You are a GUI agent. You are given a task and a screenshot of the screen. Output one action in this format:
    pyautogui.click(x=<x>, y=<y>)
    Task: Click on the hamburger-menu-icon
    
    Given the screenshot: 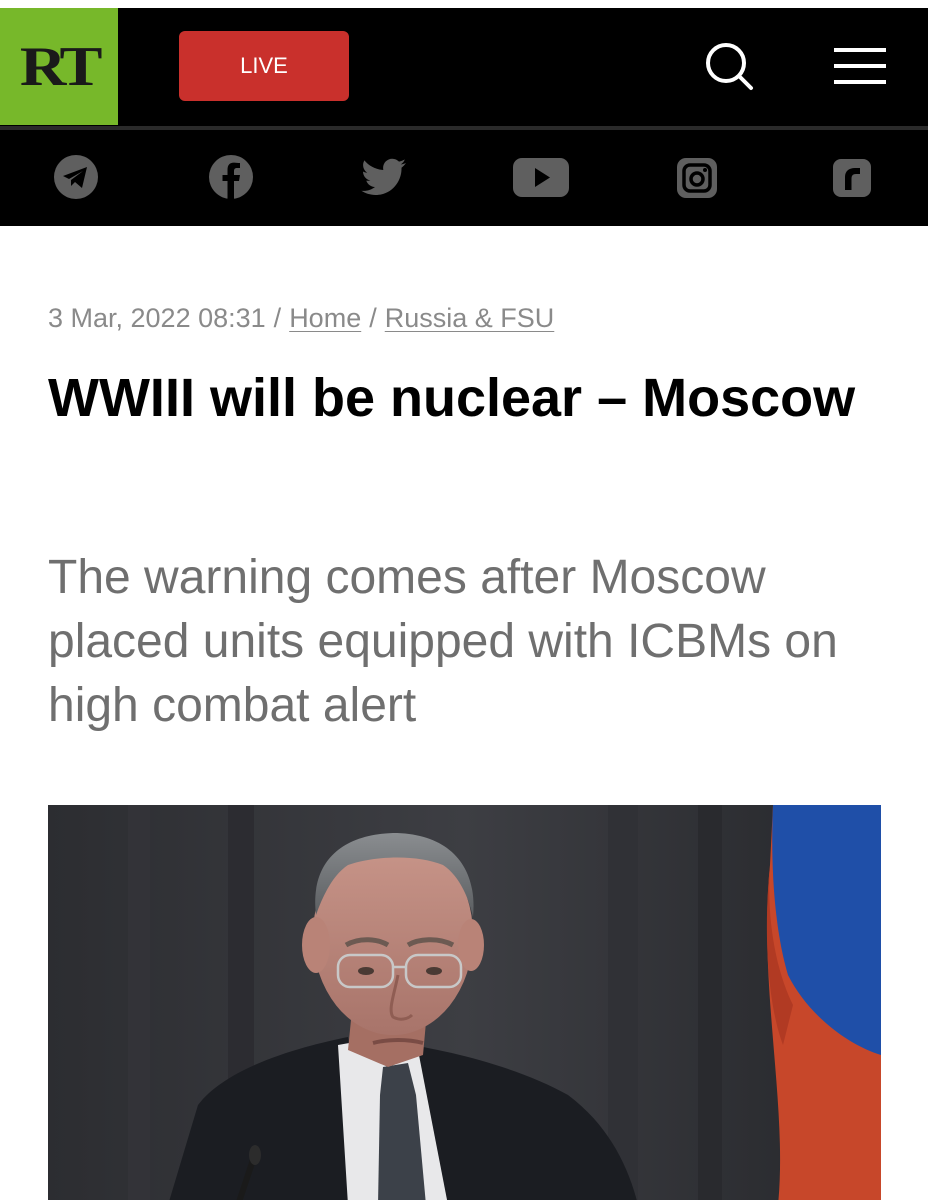 What is the action you would take?
    pyautogui.click(x=860, y=66)
    